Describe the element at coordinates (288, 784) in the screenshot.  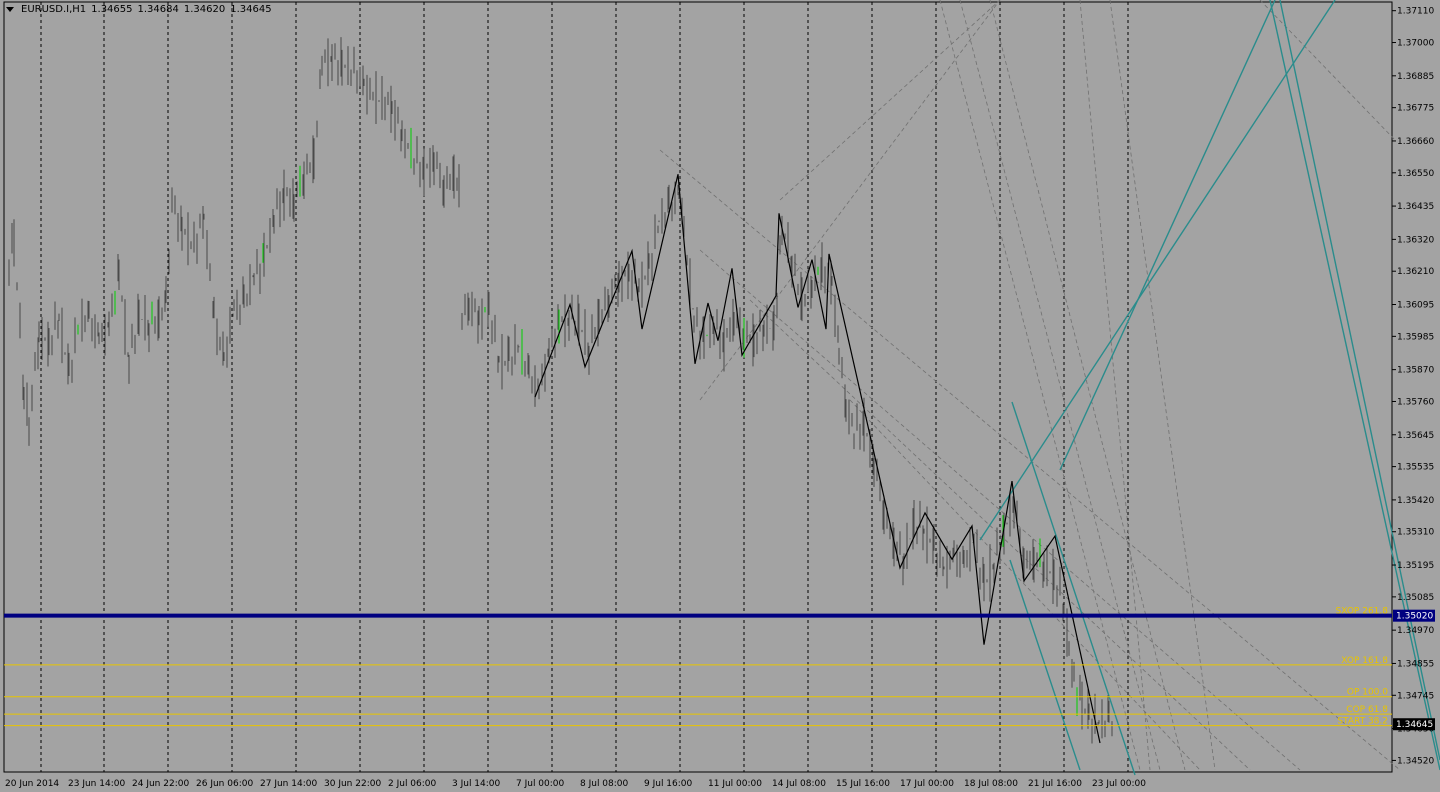
I see `x-tick-label: 27 Jun 14:00` at that location.